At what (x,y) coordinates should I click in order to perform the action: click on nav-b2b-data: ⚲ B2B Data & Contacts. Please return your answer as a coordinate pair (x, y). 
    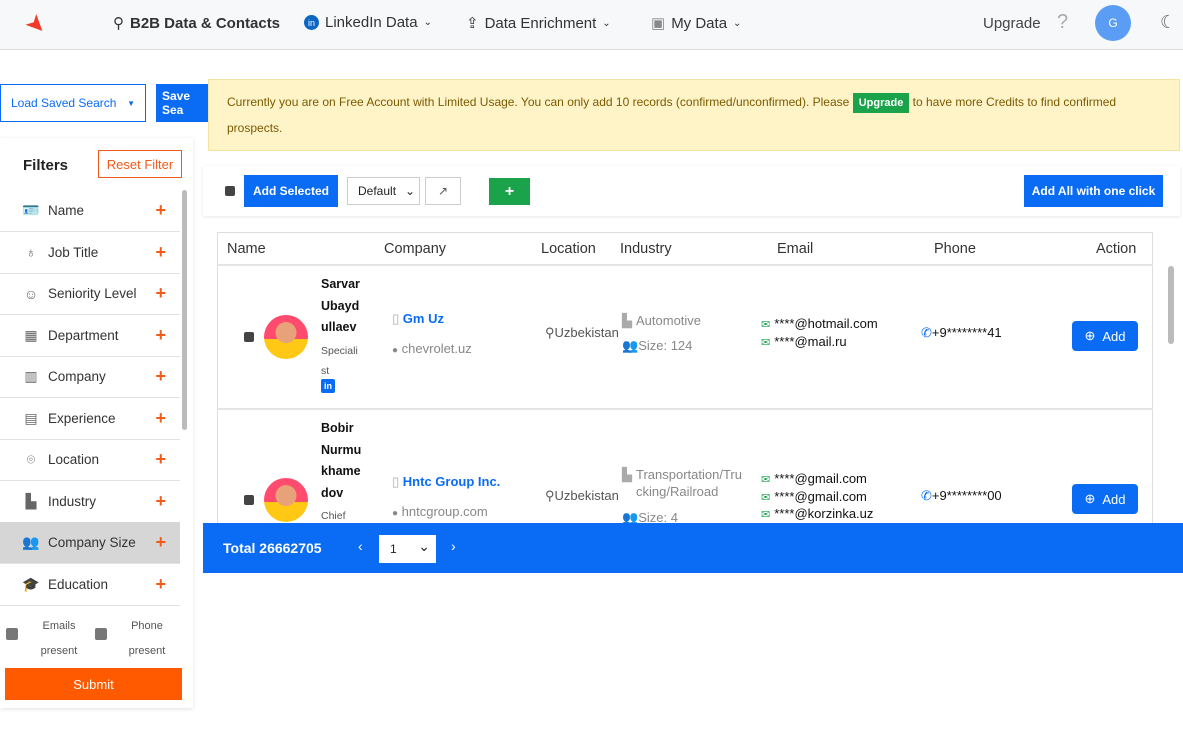
    Looking at the image, I should click on (196, 23).